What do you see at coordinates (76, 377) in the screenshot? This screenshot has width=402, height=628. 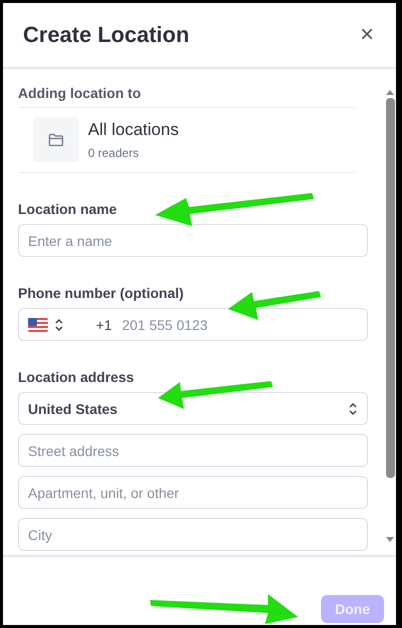 I see `field-label: Location address` at bounding box center [76, 377].